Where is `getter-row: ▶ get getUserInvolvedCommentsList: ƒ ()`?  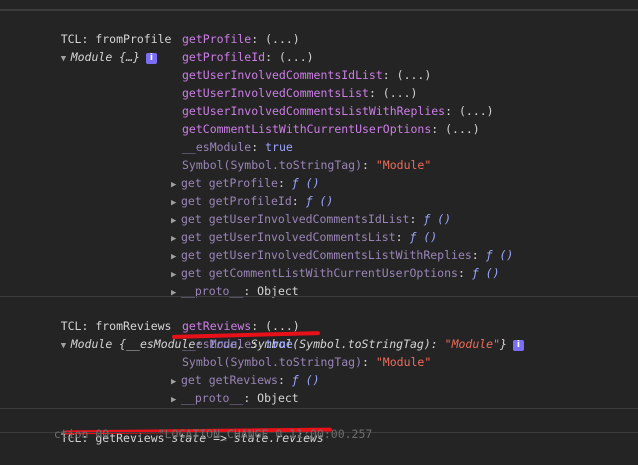 getter-row: ▶ get getUserInvolvedCommentsList: ƒ () is located at coordinates (304, 237).